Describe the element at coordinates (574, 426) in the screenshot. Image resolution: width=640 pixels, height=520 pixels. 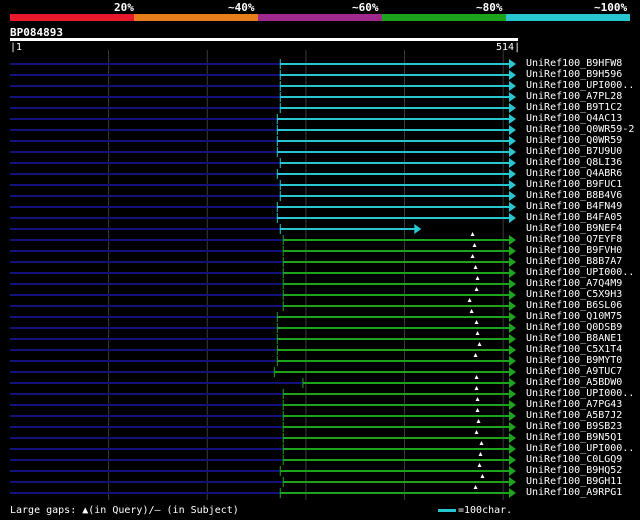
I see `hit-label: UniRef100_B9SB23` at that location.